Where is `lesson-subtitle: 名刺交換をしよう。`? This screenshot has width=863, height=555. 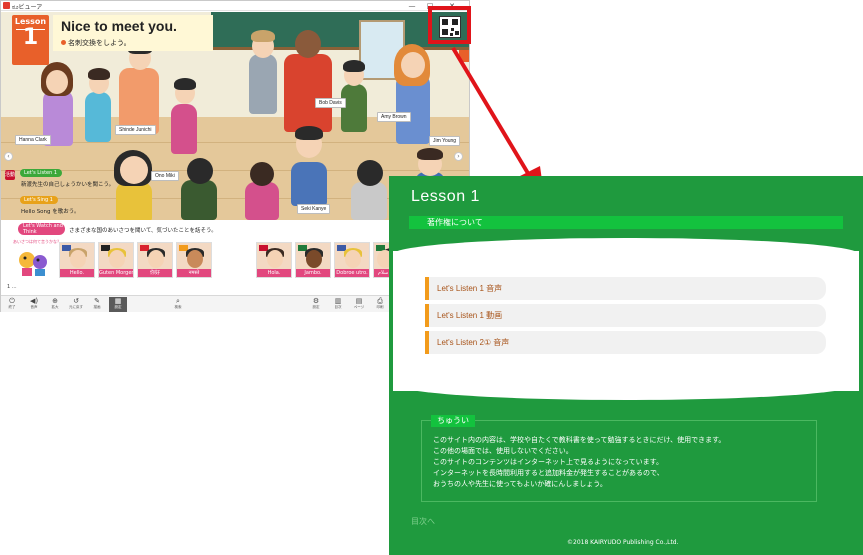 lesson-subtitle: 名刺交換をしよう。 is located at coordinates (96, 43).